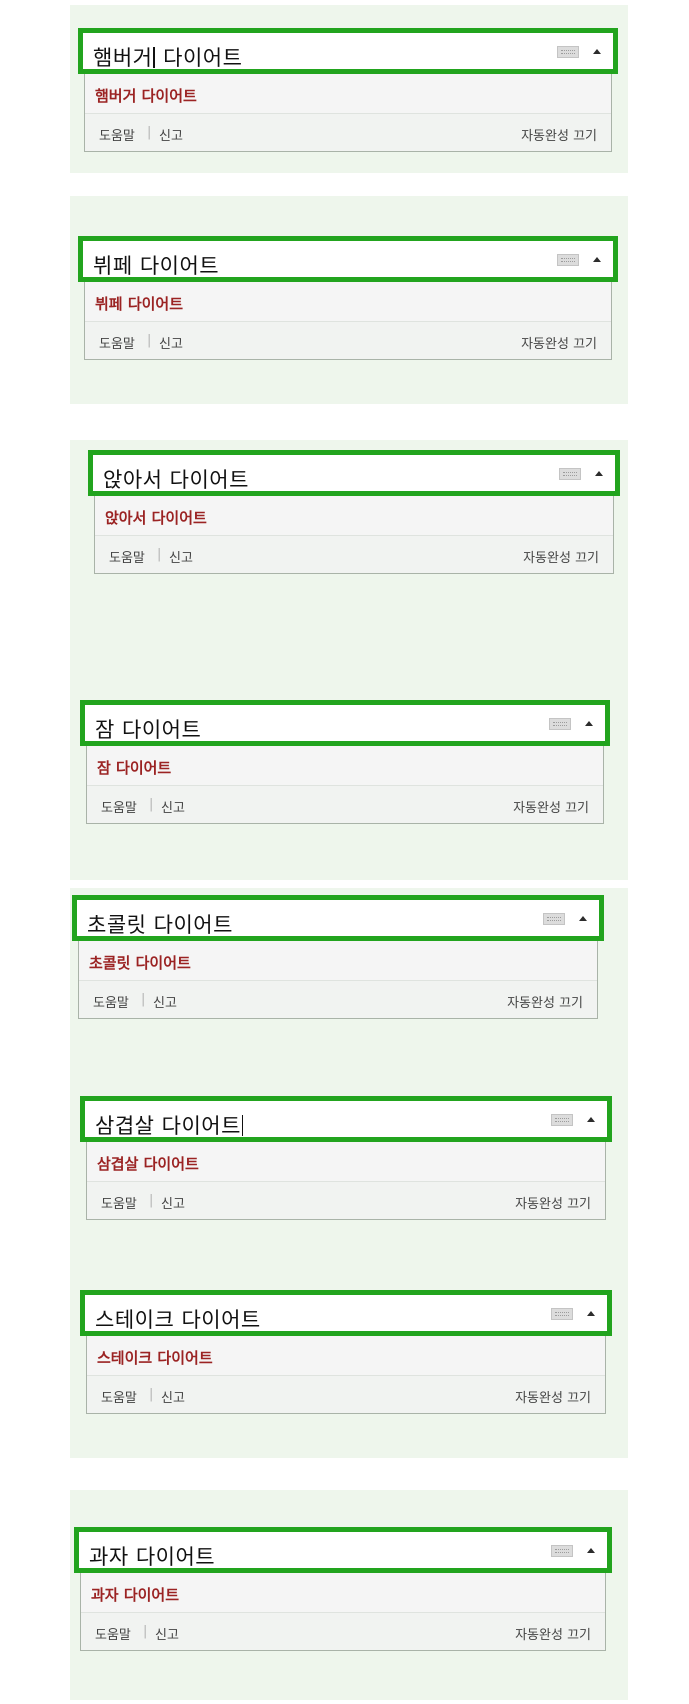 The height and width of the screenshot is (1704, 689). What do you see at coordinates (354, 515) in the screenshot?
I see `suggestion-item: 앉아서 다이어트` at bounding box center [354, 515].